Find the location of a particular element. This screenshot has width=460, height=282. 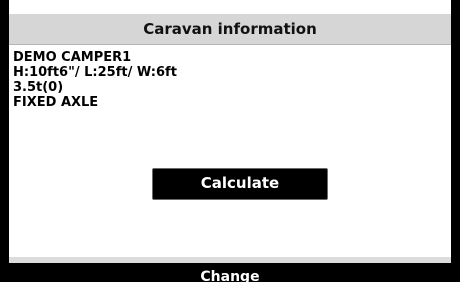

caravan-dimensions: H:10ft6"/ L:25ft/ W:6ft is located at coordinates (95, 72).